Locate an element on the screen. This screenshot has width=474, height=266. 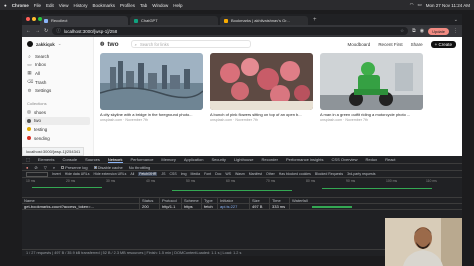
share-button: Share is located at coordinates (417, 44).